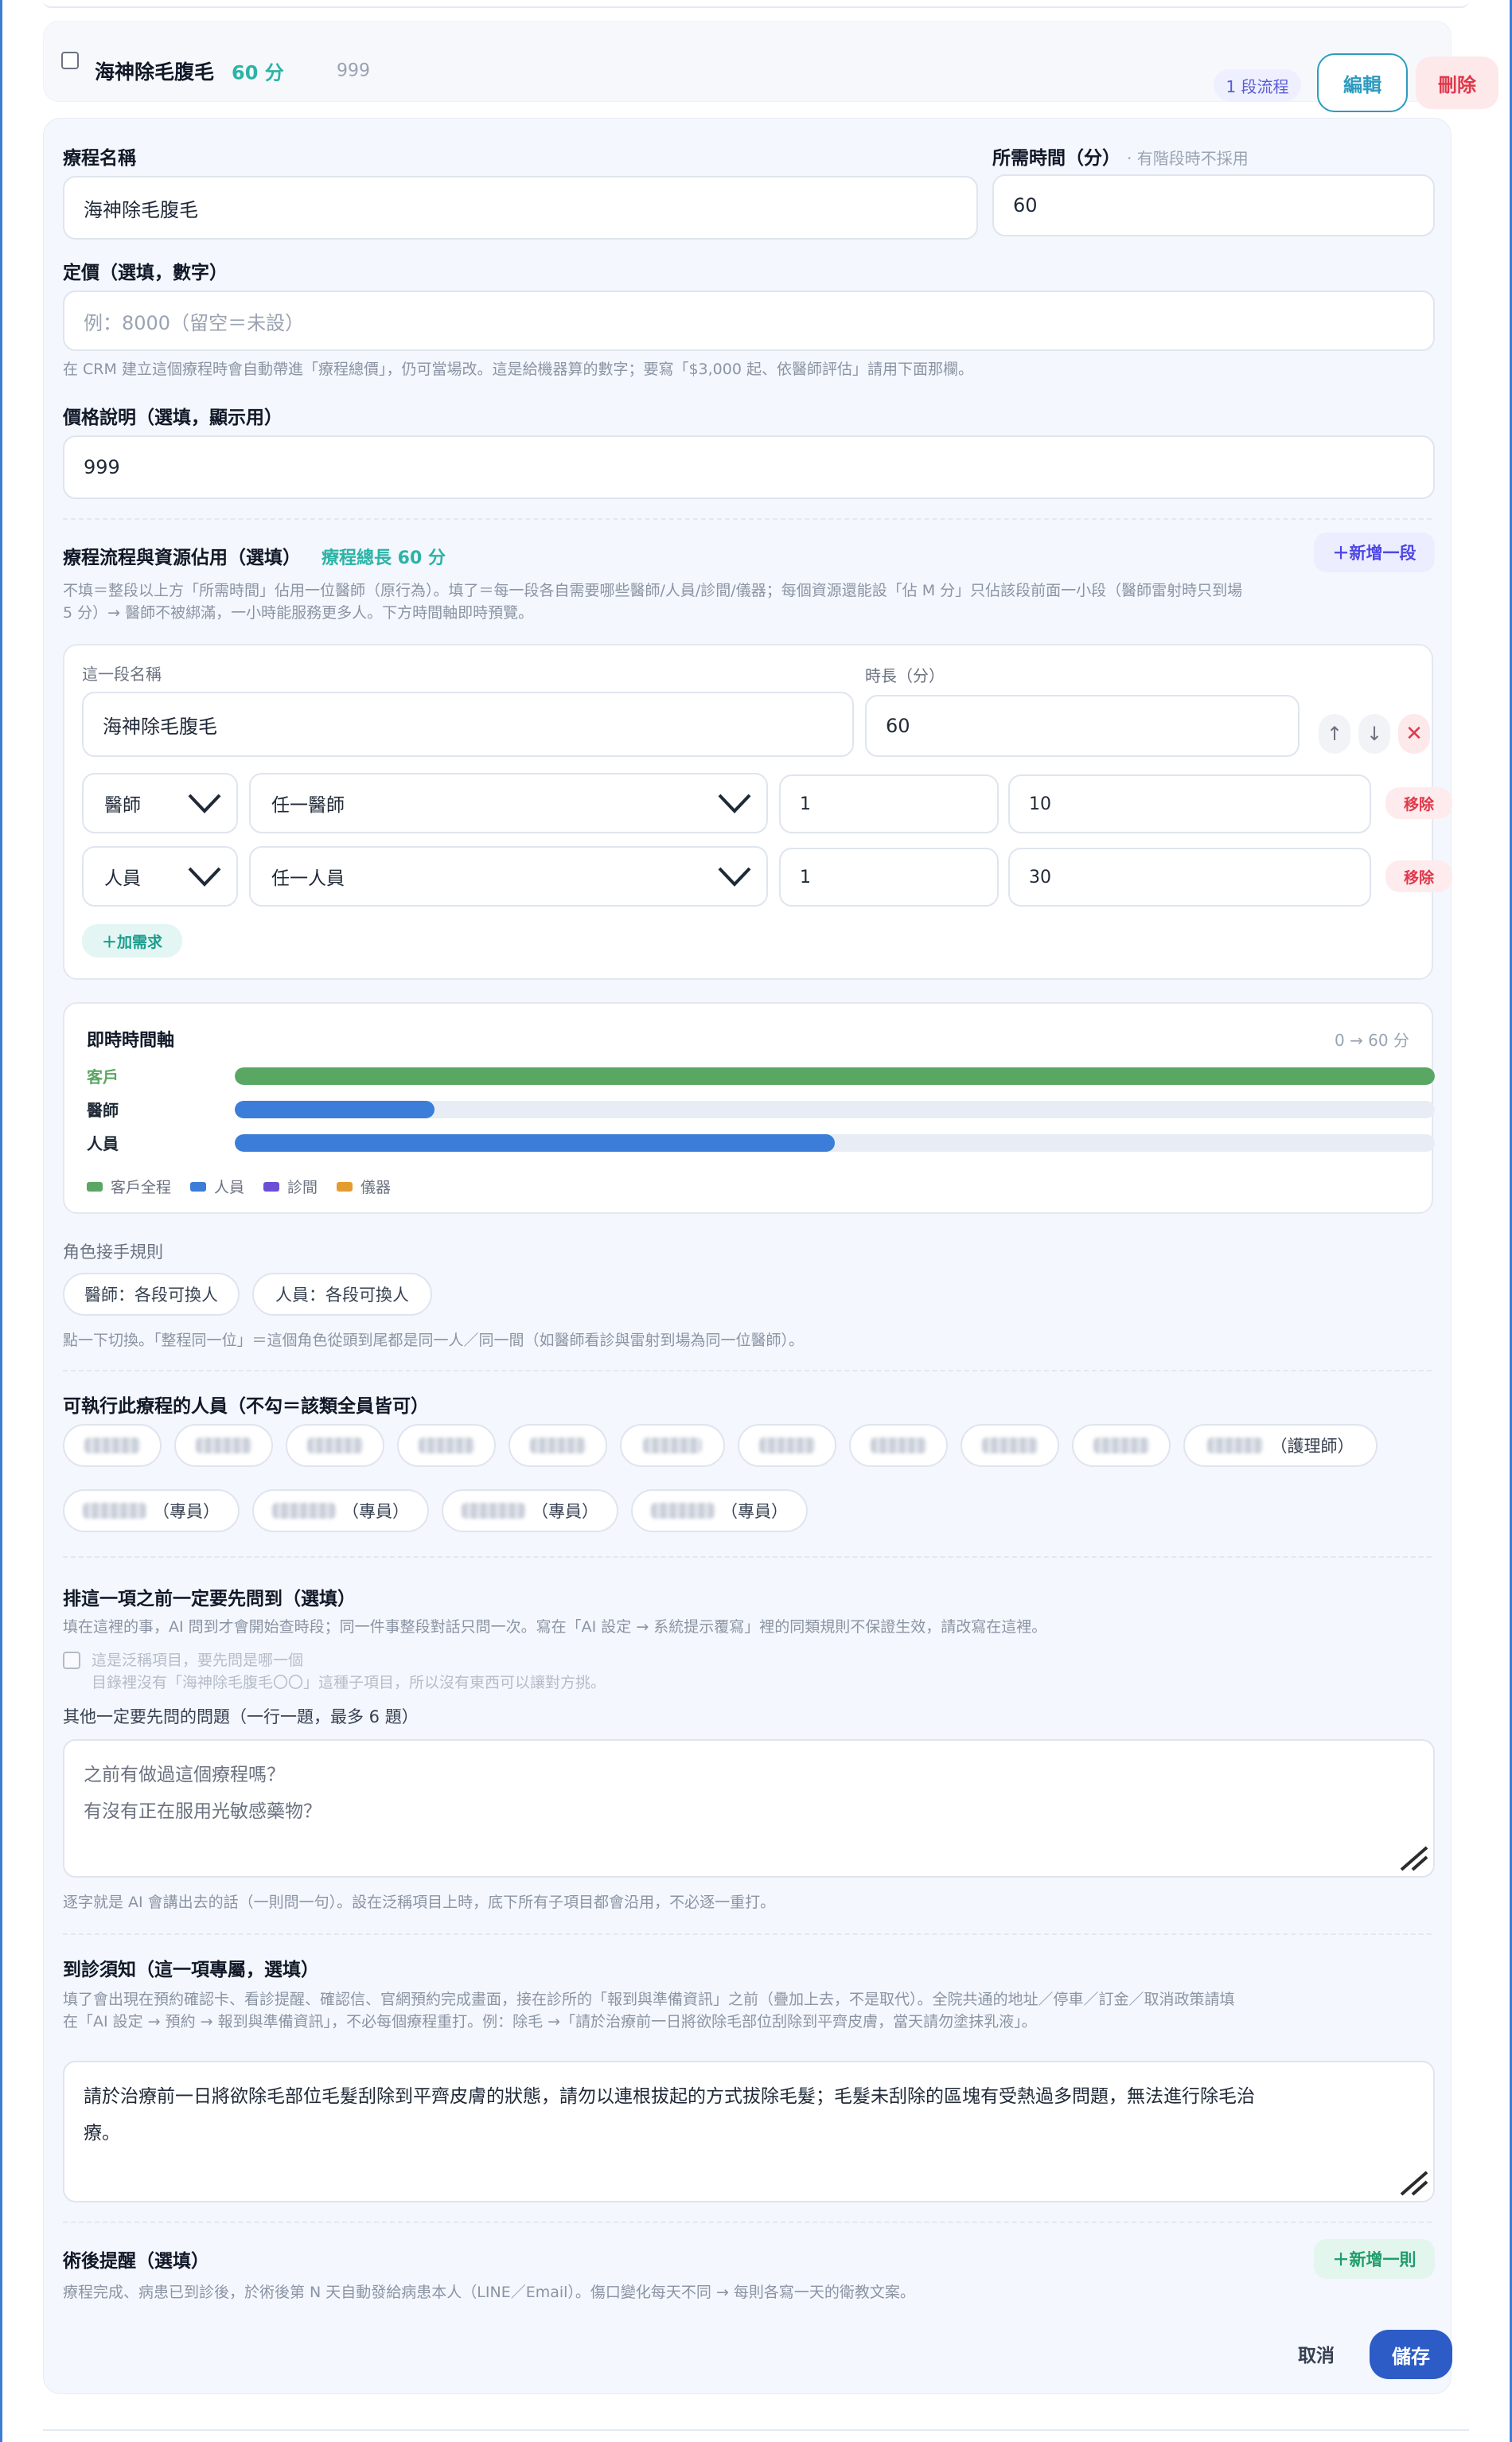  Describe the element at coordinates (1374, 552) in the screenshot. I see `add-segment-button: ＋新增一段` at that location.